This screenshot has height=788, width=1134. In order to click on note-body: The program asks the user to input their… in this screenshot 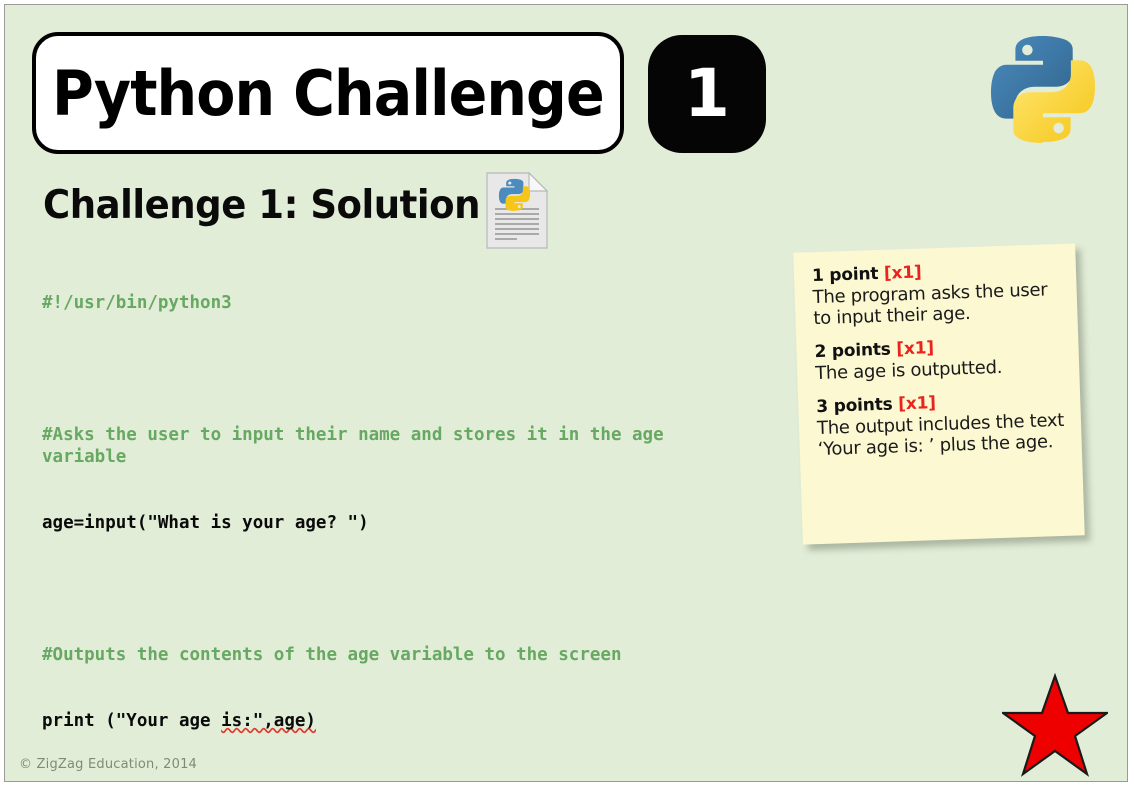, I will do `click(930, 304)`.